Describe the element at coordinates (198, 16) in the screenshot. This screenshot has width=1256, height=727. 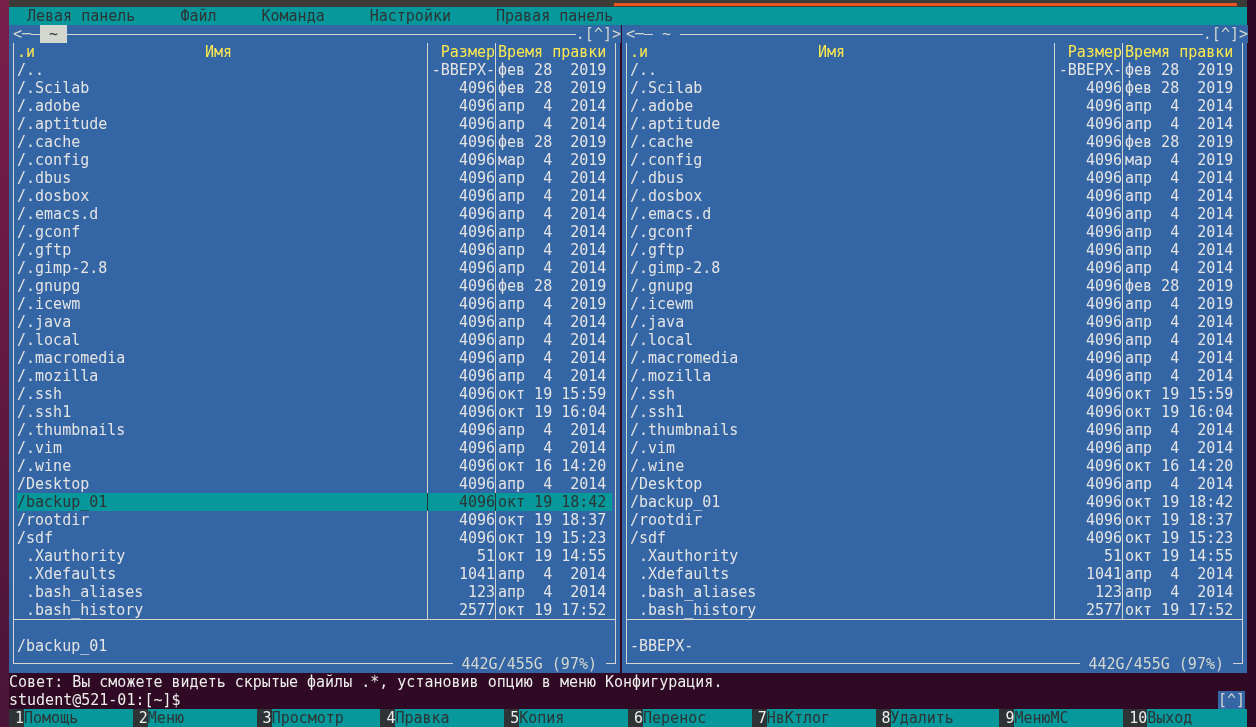
I see `menu-item: Файл` at that location.